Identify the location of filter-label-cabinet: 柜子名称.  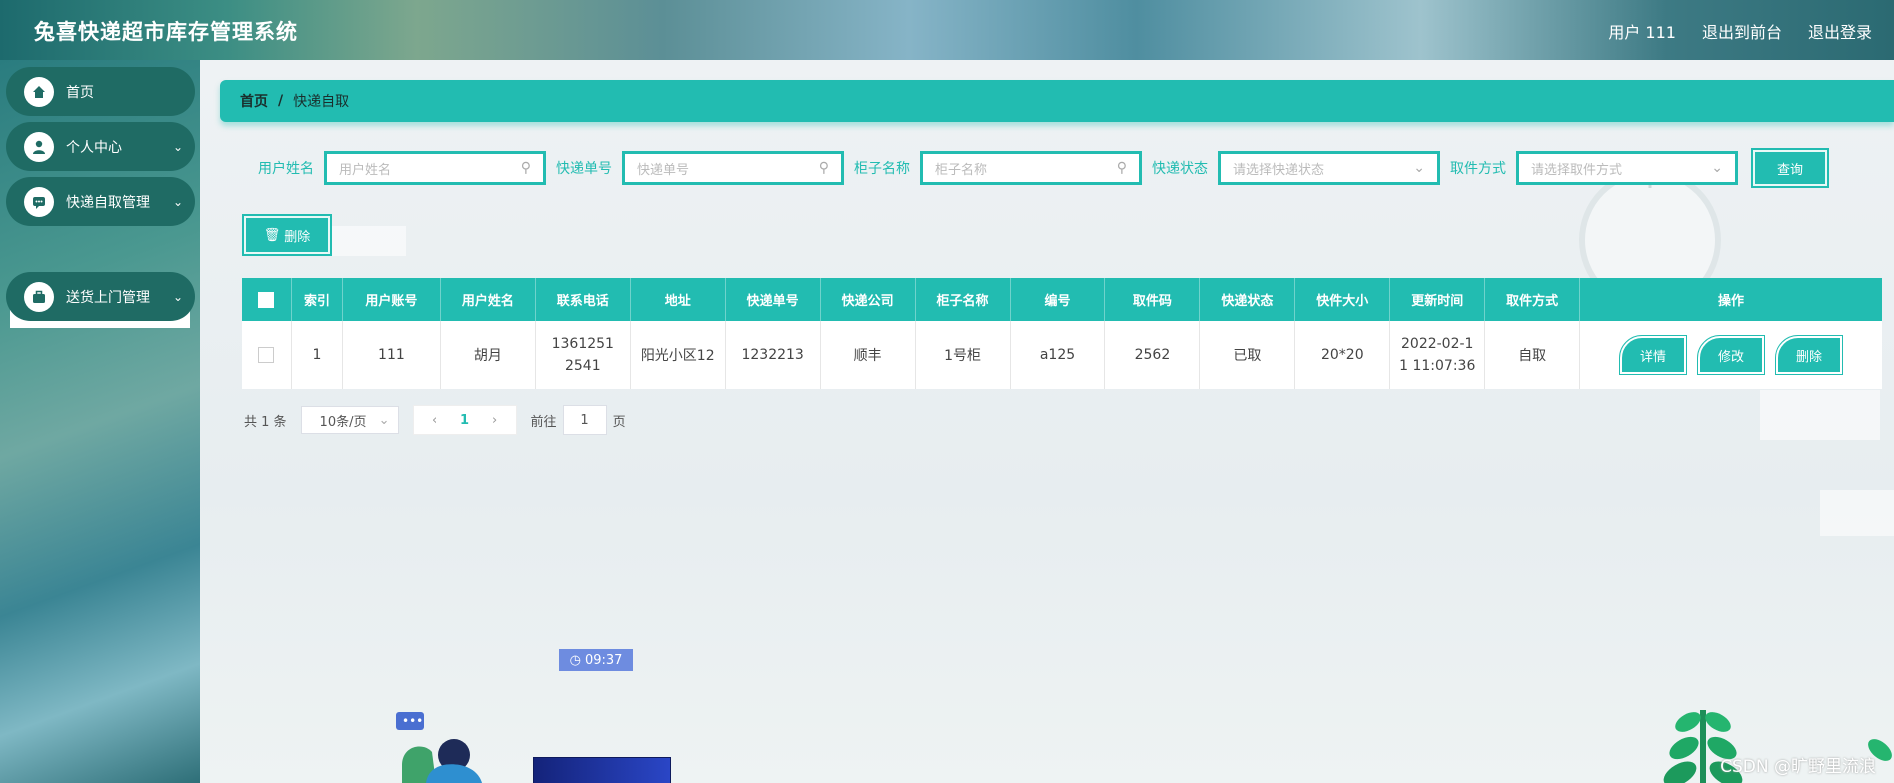
(882, 169).